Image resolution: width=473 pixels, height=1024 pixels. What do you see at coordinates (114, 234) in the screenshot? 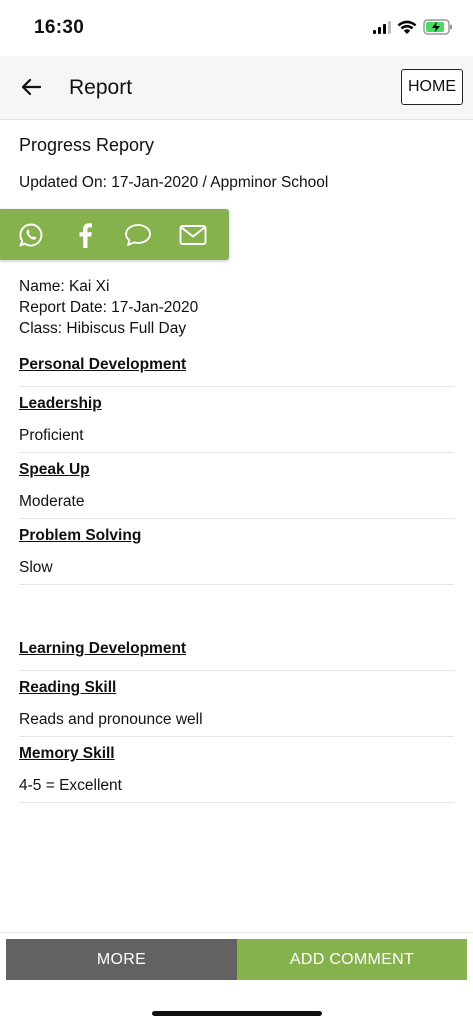
I see `share-bar` at bounding box center [114, 234].